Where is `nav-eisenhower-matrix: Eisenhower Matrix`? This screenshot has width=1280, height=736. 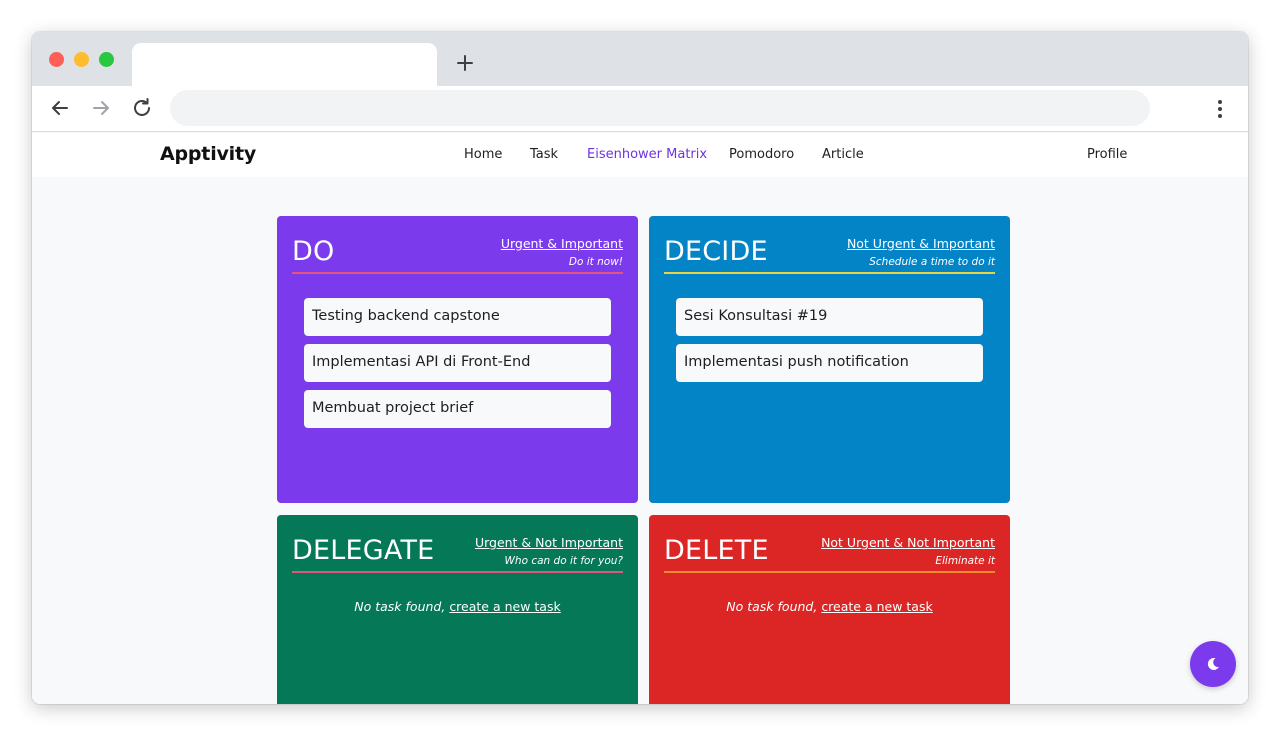 nav-eisenhower-matrix: Eisenhower Matrix is located at coordinates (647, 154).